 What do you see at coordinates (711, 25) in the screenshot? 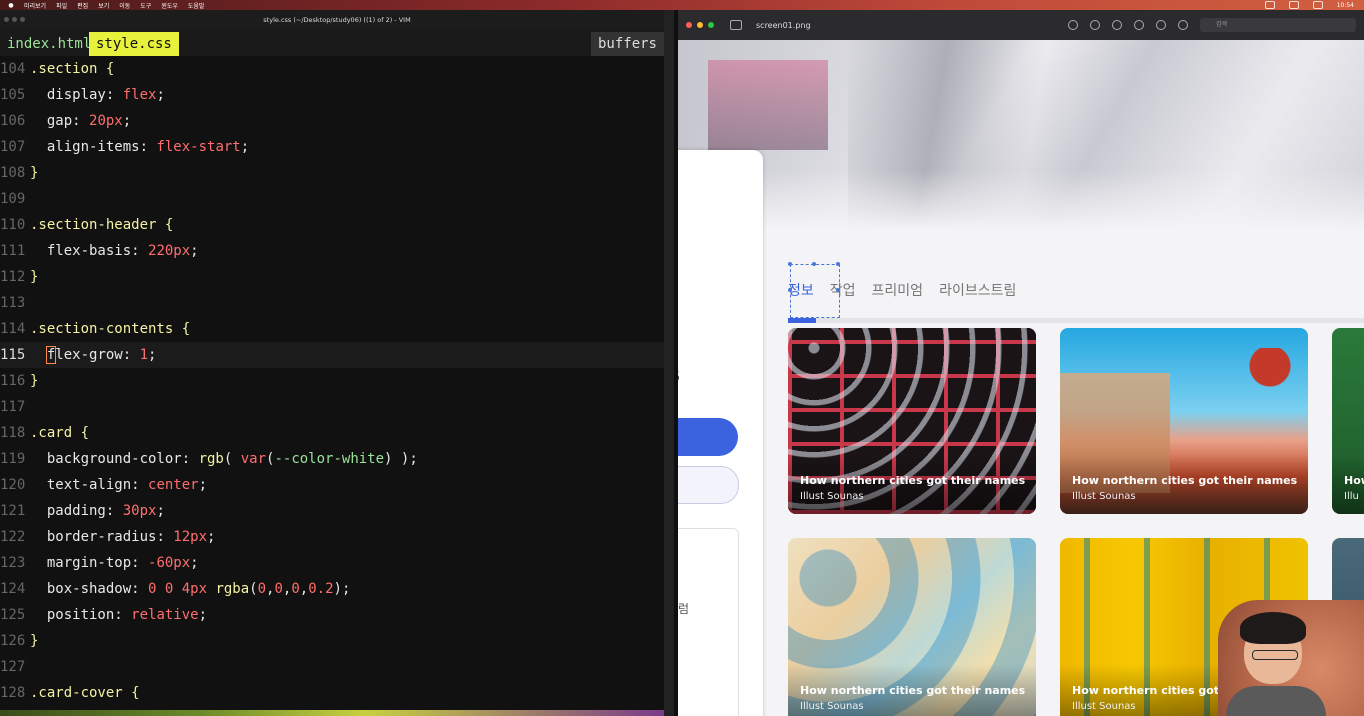
I see `zoom-button` at bounding box center [711, 25].